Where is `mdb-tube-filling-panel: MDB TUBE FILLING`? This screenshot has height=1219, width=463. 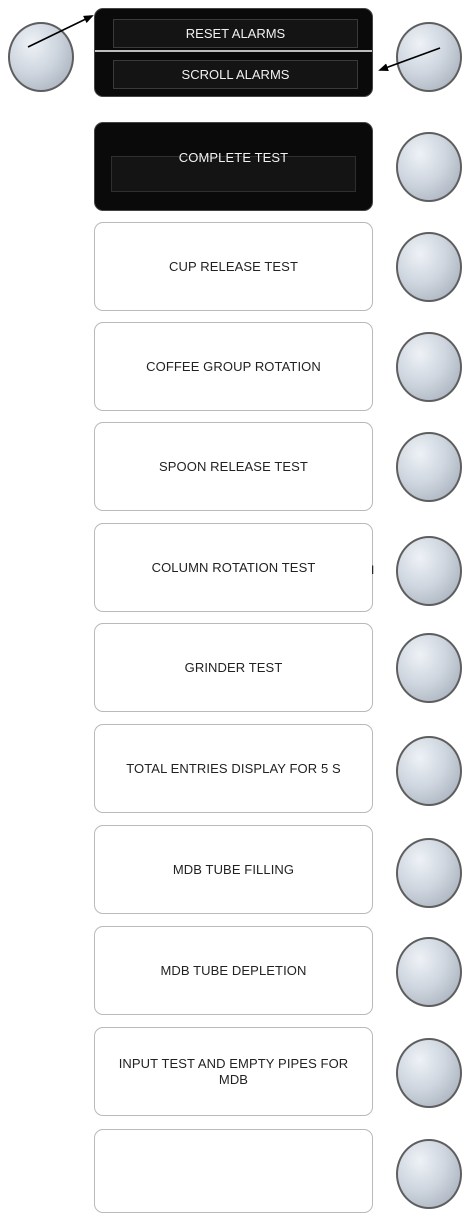
mdb-tube-filling-panel: MDB TUBE FILLING is located at coordinates (233, 869).